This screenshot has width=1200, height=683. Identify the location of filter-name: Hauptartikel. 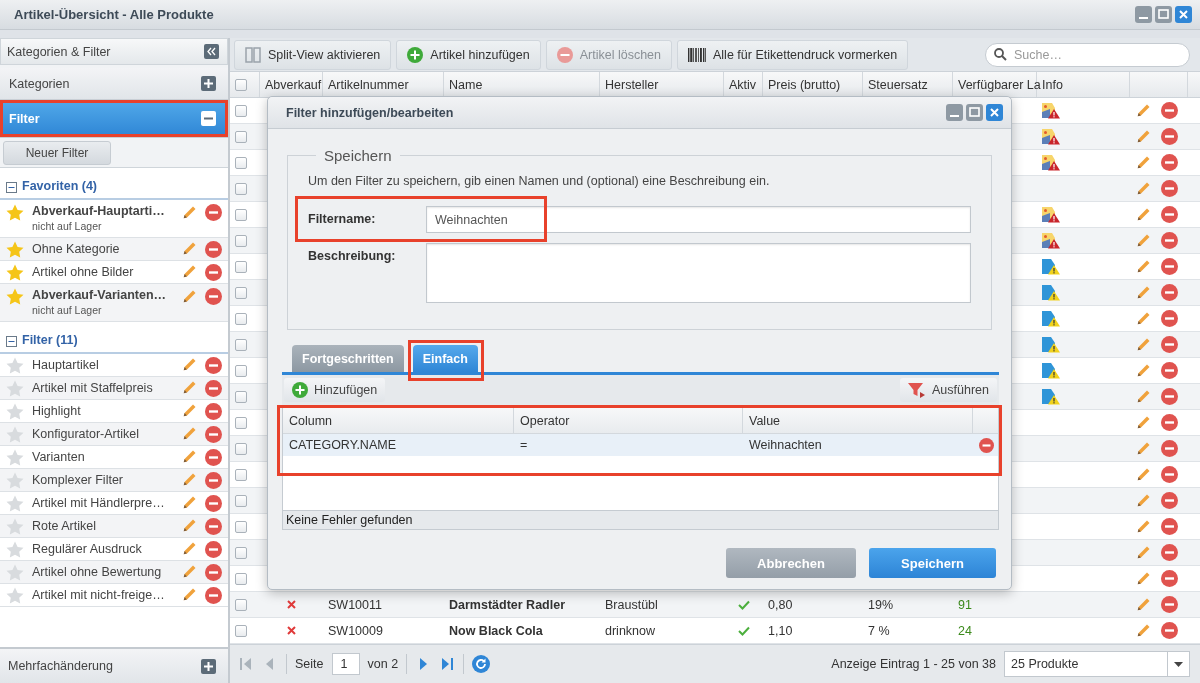
(102, 365).